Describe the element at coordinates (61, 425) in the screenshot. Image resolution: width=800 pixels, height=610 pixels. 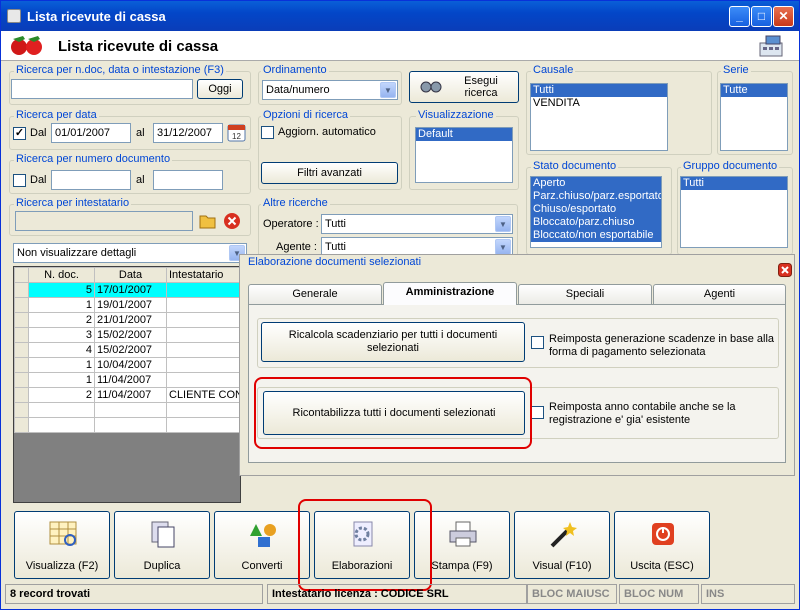
I see `empty-cell` at that location.